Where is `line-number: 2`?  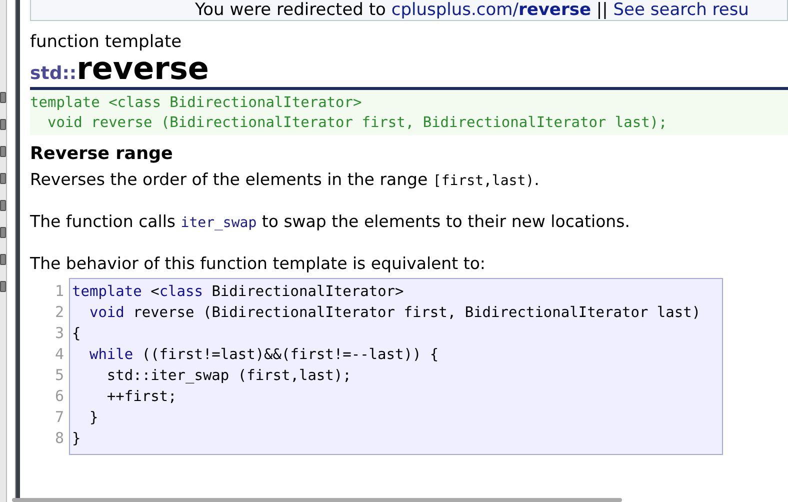
line-number: 2 is located at coordinates (59, 312).